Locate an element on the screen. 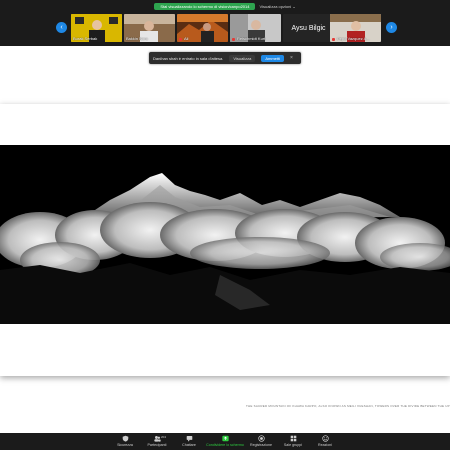  participant-tile: Ali is located at coordinates (202, 28).